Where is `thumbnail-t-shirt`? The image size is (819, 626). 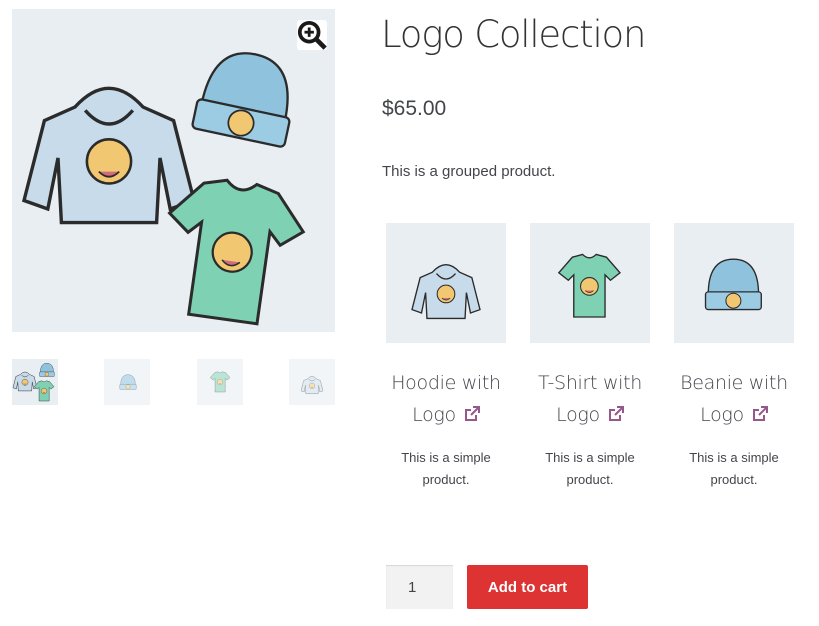 thumbnail-t-shirt is located at coordinates (220, 382).